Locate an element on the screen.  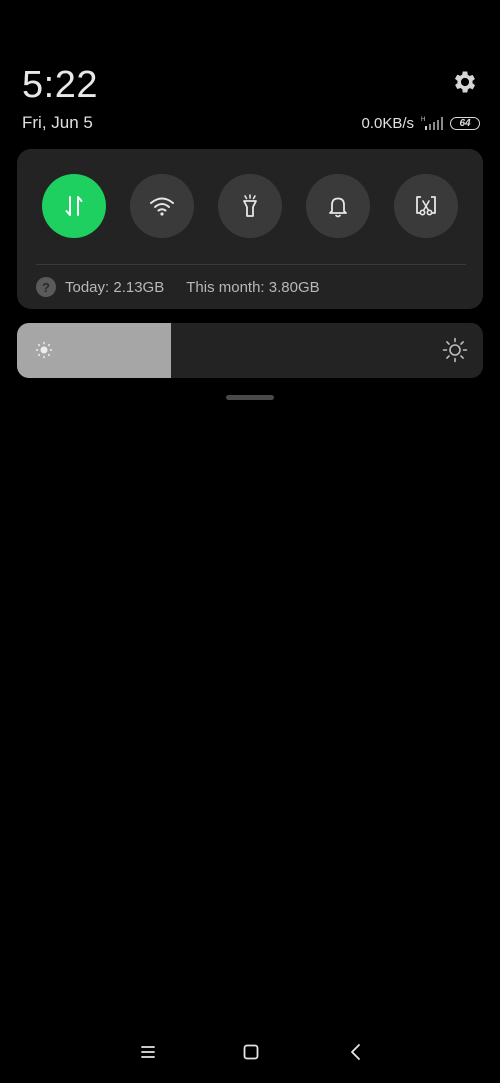
quick-settings-panel: ? Today: 2.13GB This month: 3.80GB is located at coordinates (250, 229).